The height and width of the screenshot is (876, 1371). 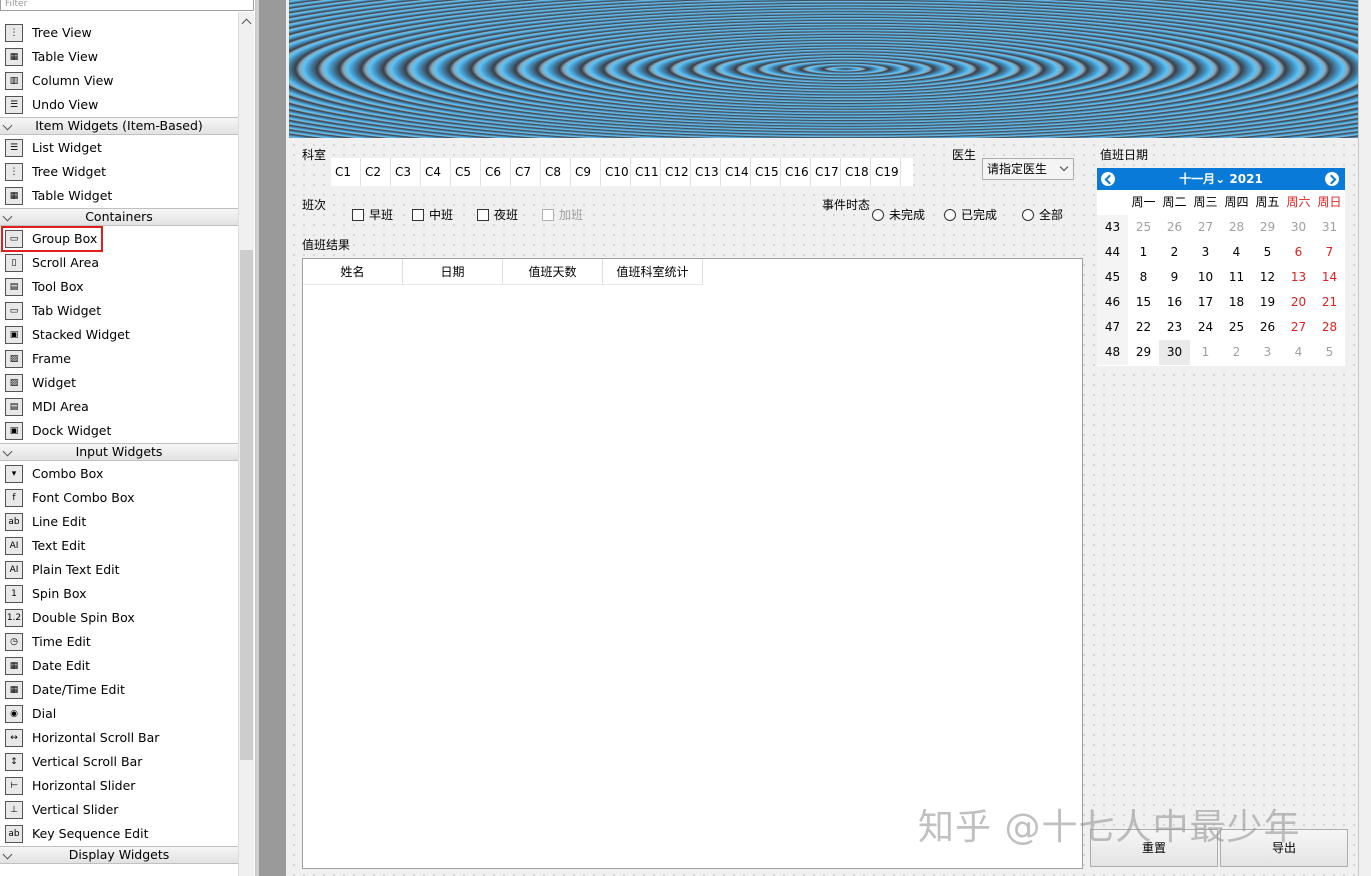 What do you see at coordinates (556, 172) in the screenshot?
I see `department-item-c8: C8` at bounding box center [556, 172].